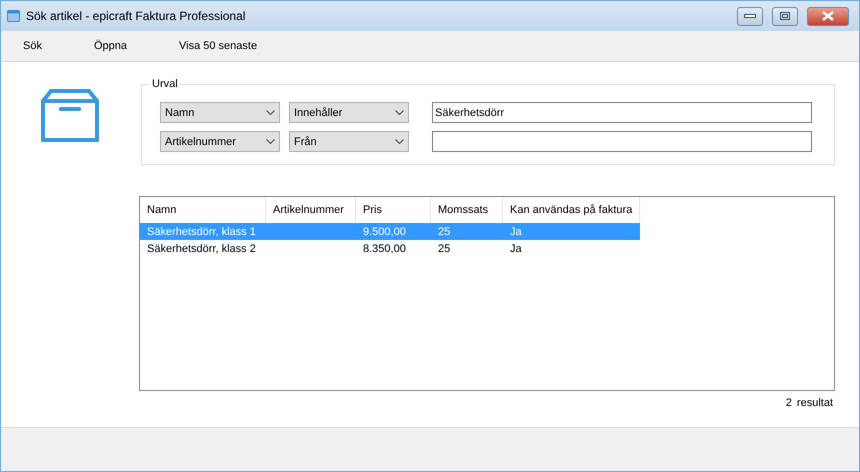  Describe the element at coordinates (349, 112) in the screenshot. I see `operator-dropdown: Innehåller` at that location.